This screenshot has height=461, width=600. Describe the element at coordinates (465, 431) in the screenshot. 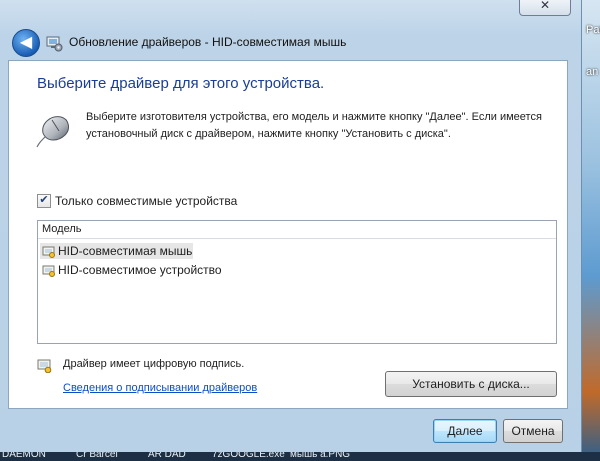

I see `next-button: Далее` at that location.